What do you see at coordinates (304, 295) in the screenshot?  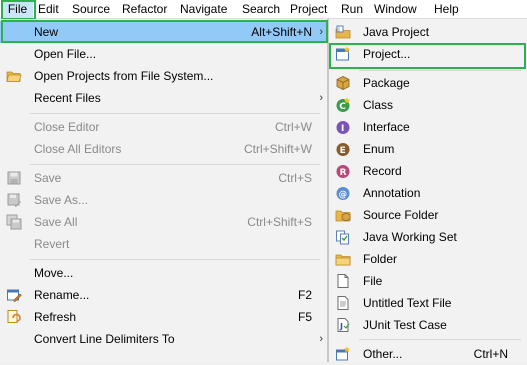 I see `menu-item-shortcut: F2` at bounding box center [304, 295].